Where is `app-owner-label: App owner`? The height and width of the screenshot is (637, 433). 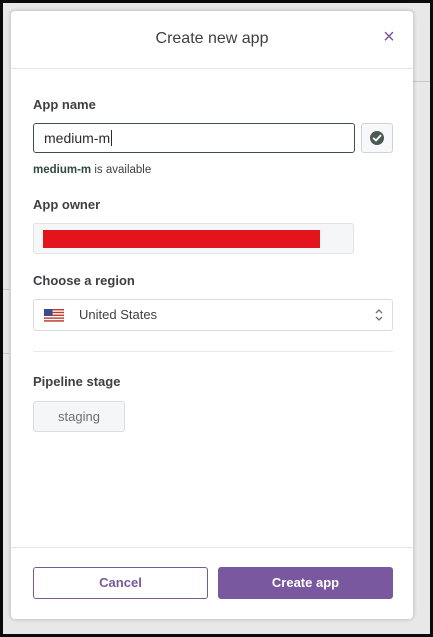
app-owner-label: App owner is located at coordinates (67, 204).